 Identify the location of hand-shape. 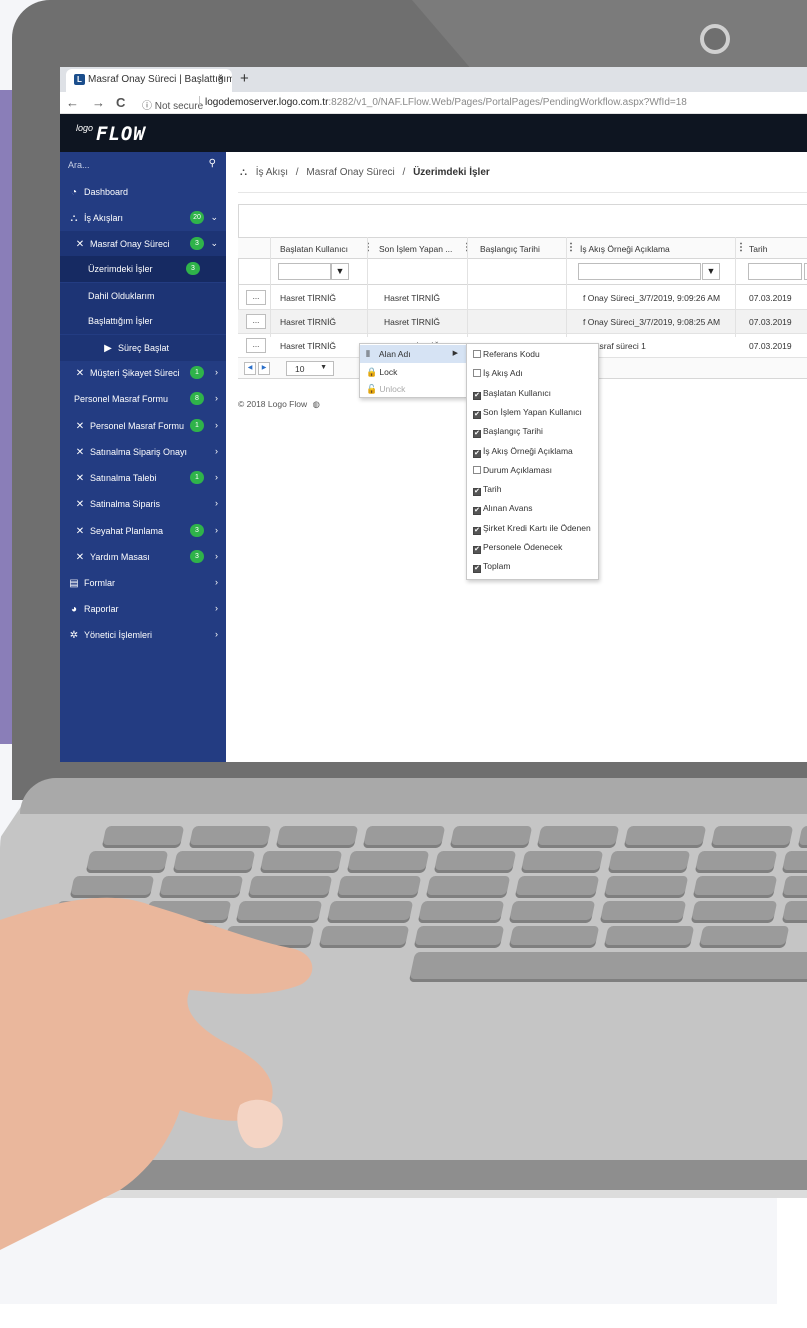
(156, 1073).